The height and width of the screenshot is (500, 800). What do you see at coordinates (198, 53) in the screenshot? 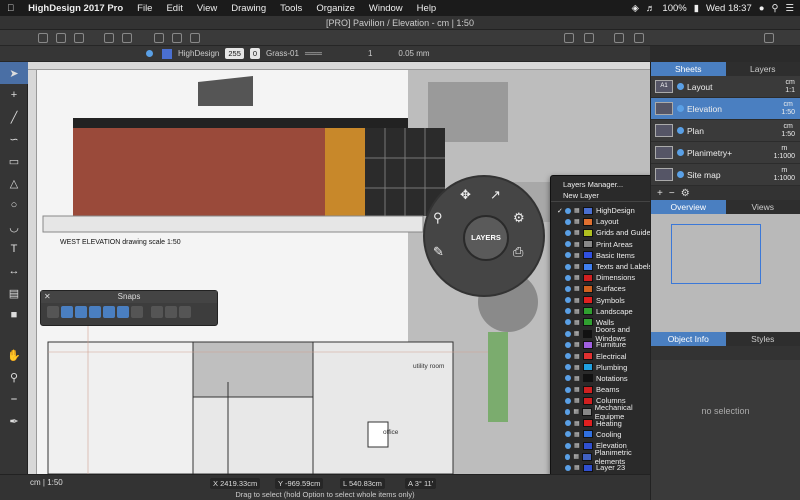
I see `layer-name: HighDesign` at bounding box center [198, 53].